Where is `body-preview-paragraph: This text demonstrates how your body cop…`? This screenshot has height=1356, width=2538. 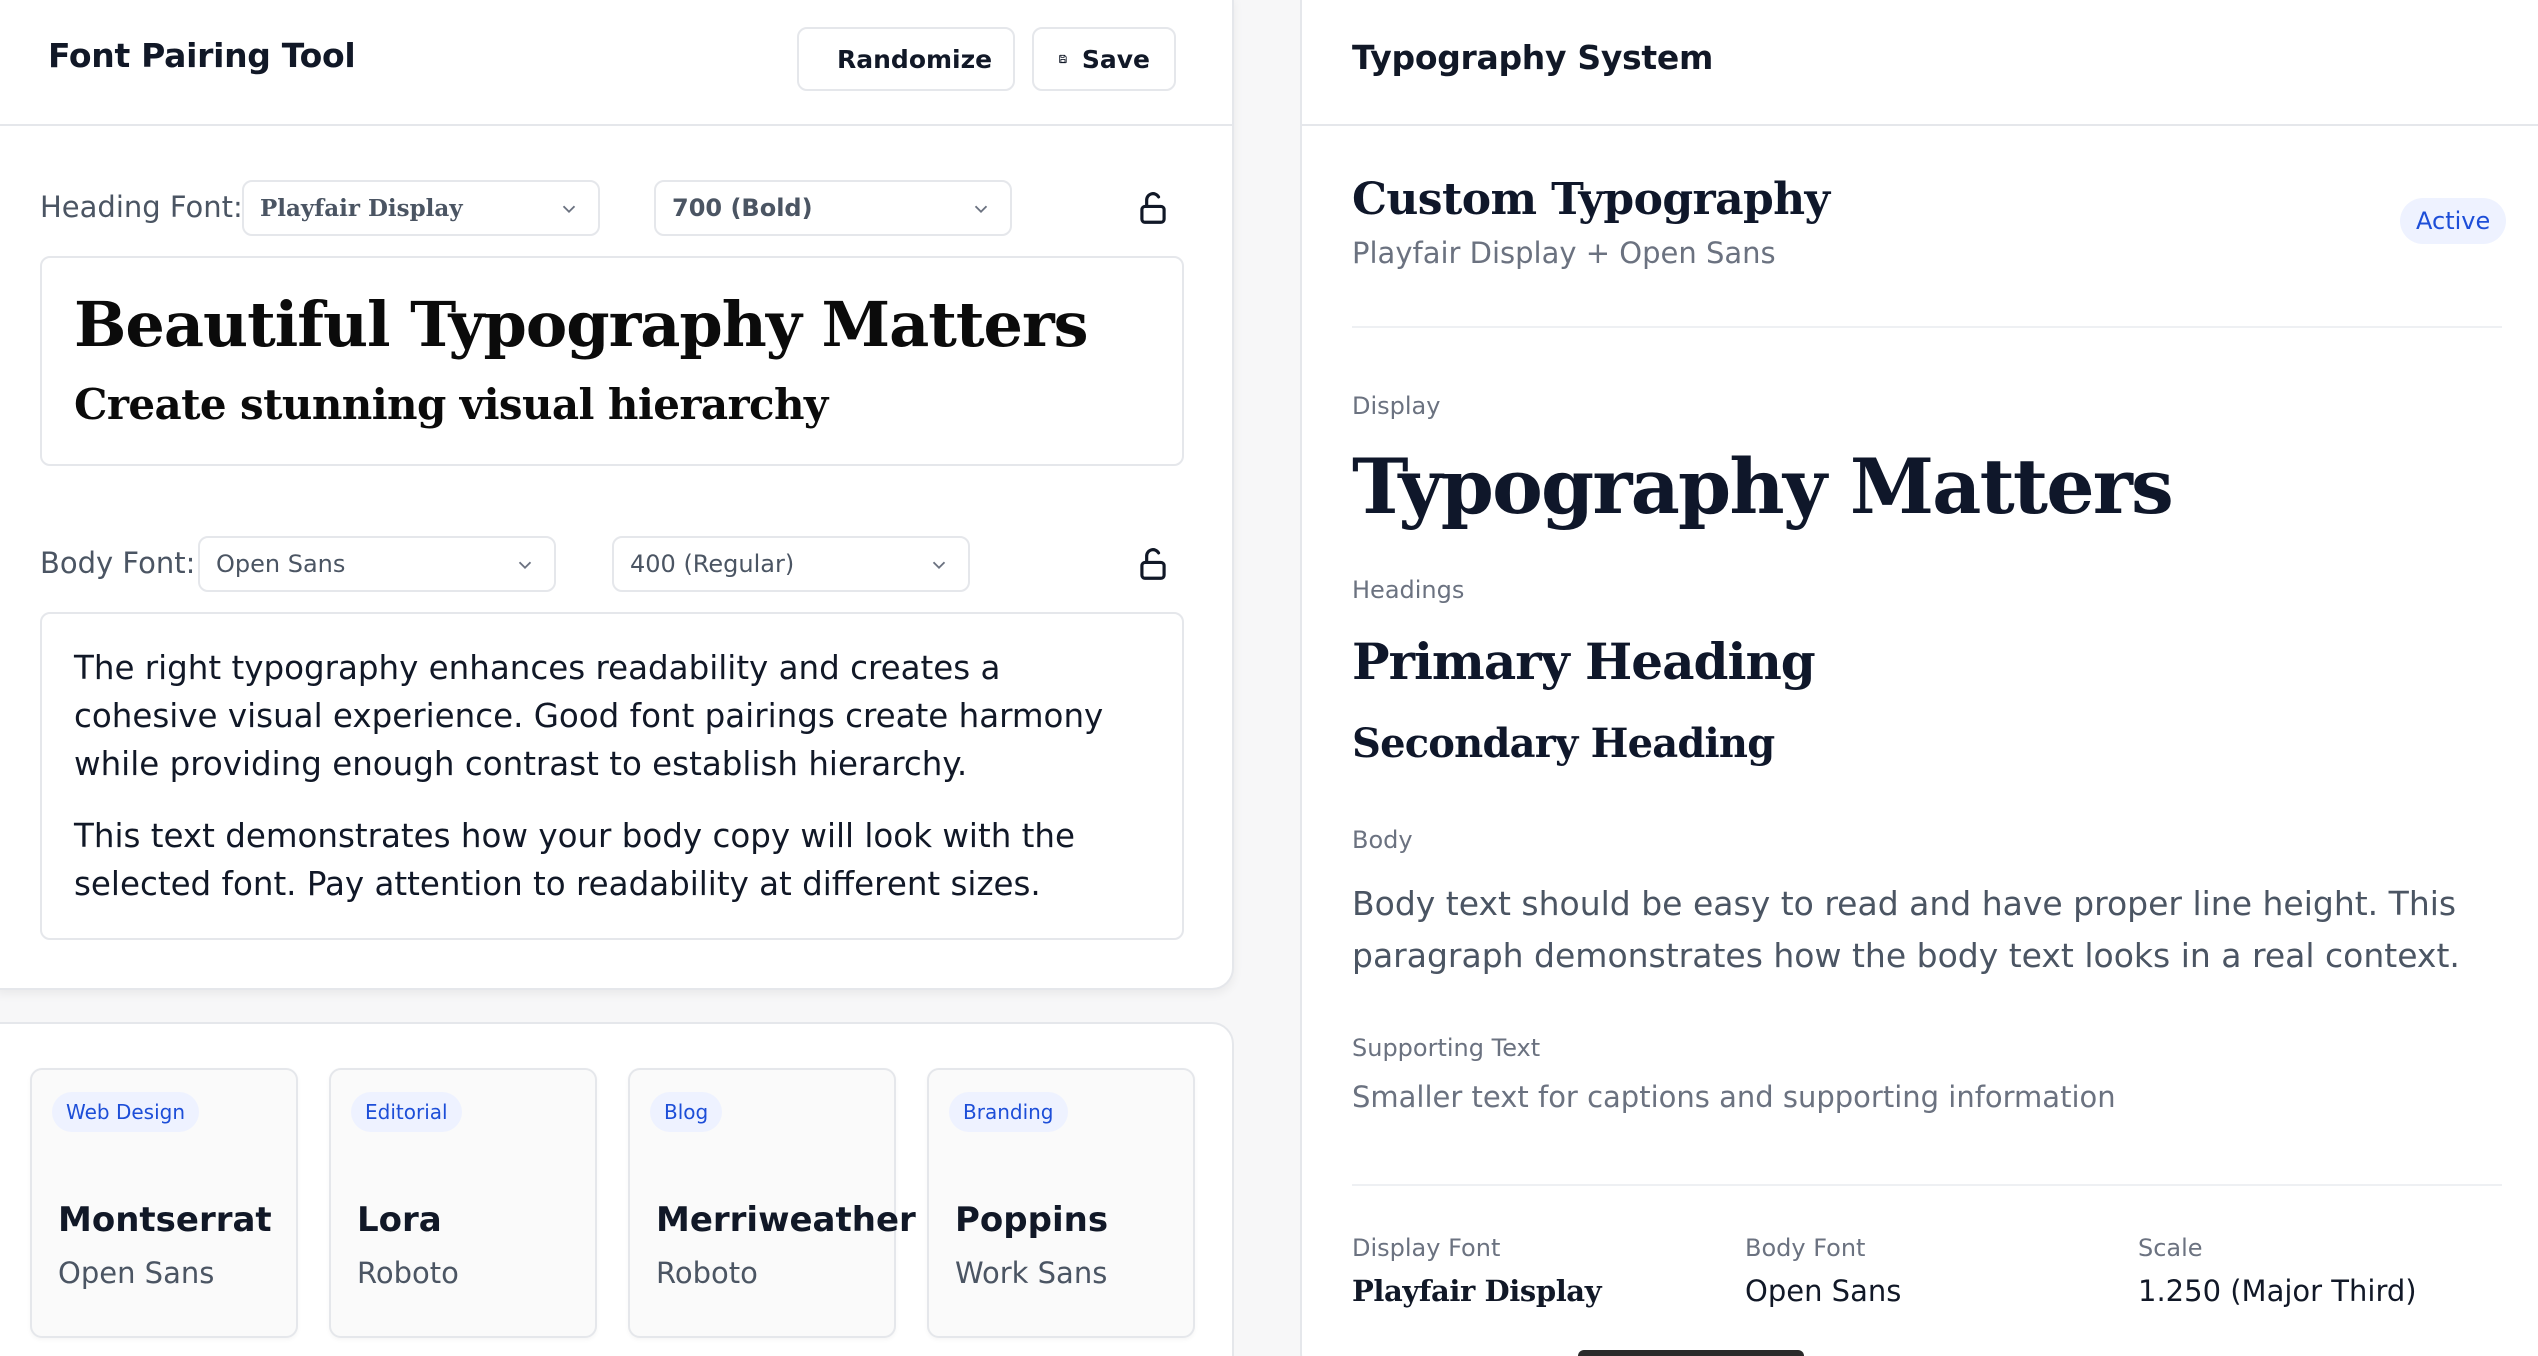
body-preview-paragraph: This text demonstrates how your body cop… is located at coordinates (574, 860).